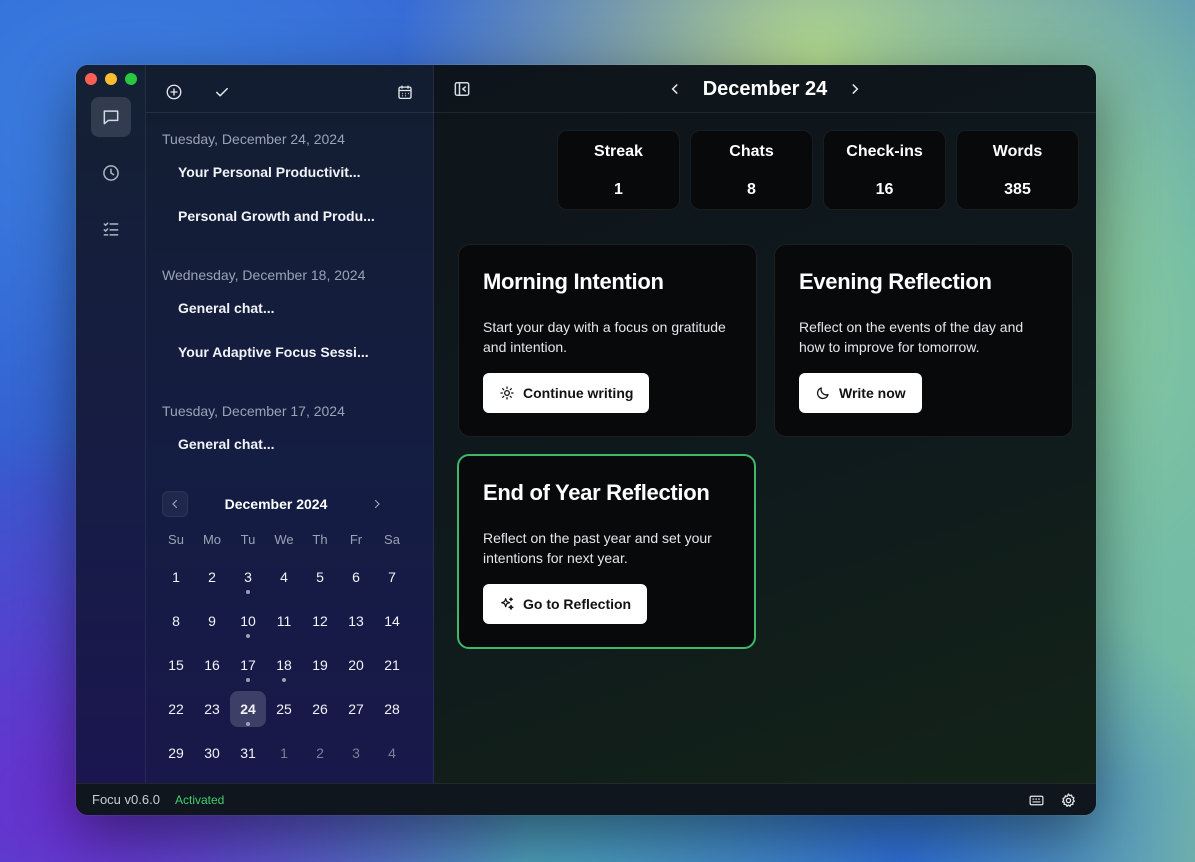  What do you see at coordinates (320, 577) in the screenshot?
I see `calendar-day: 5` at bounding box center [320, 577].